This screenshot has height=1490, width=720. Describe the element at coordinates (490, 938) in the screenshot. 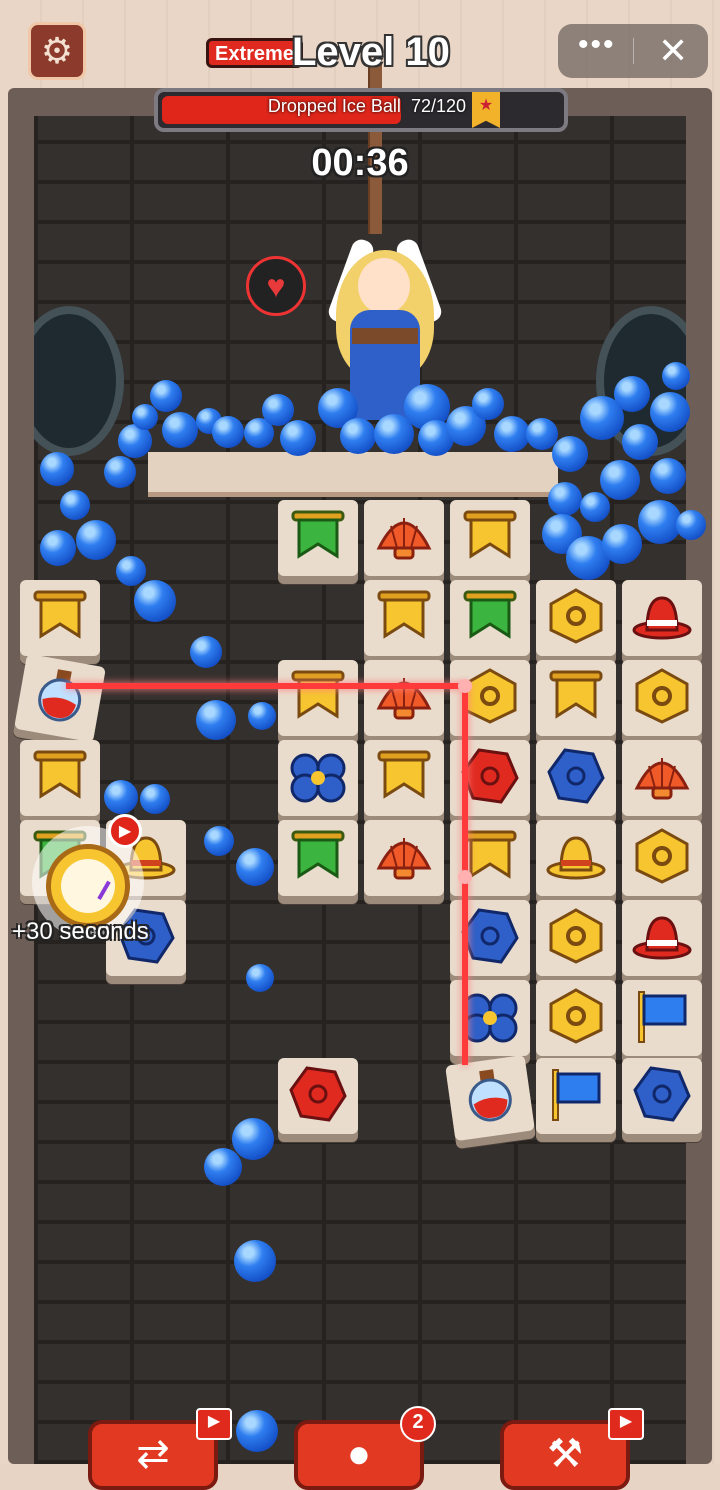

I see `gem-blue-icon` at that location.